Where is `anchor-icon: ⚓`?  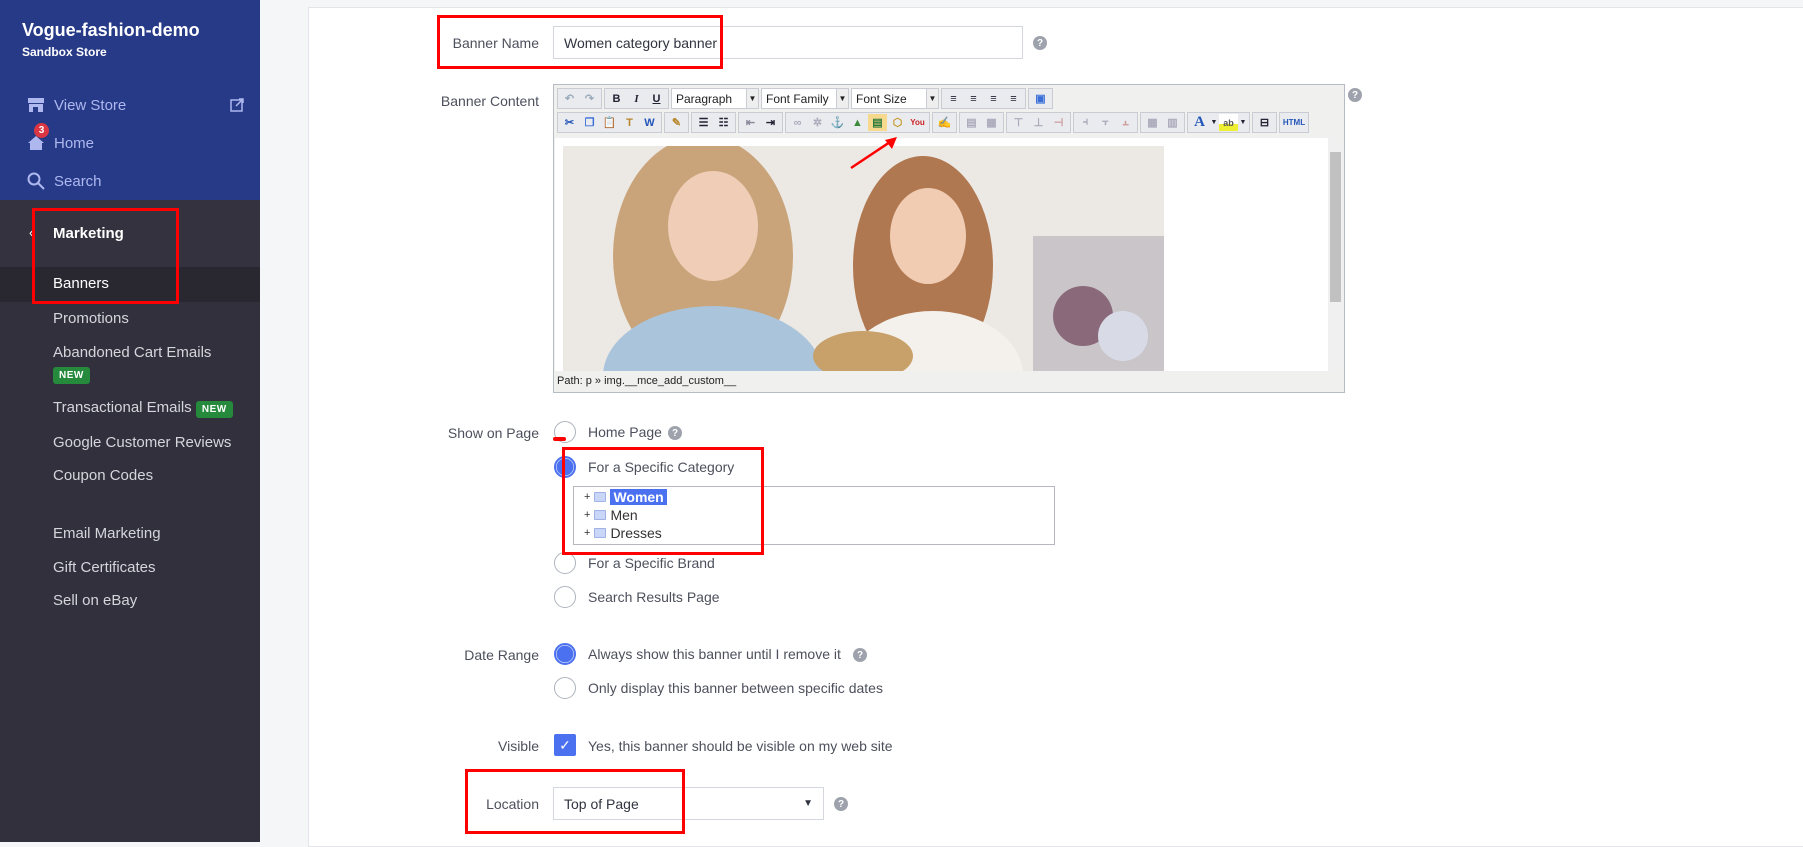
anchor-icon: ⚓ is located at coordinates (837, 122).